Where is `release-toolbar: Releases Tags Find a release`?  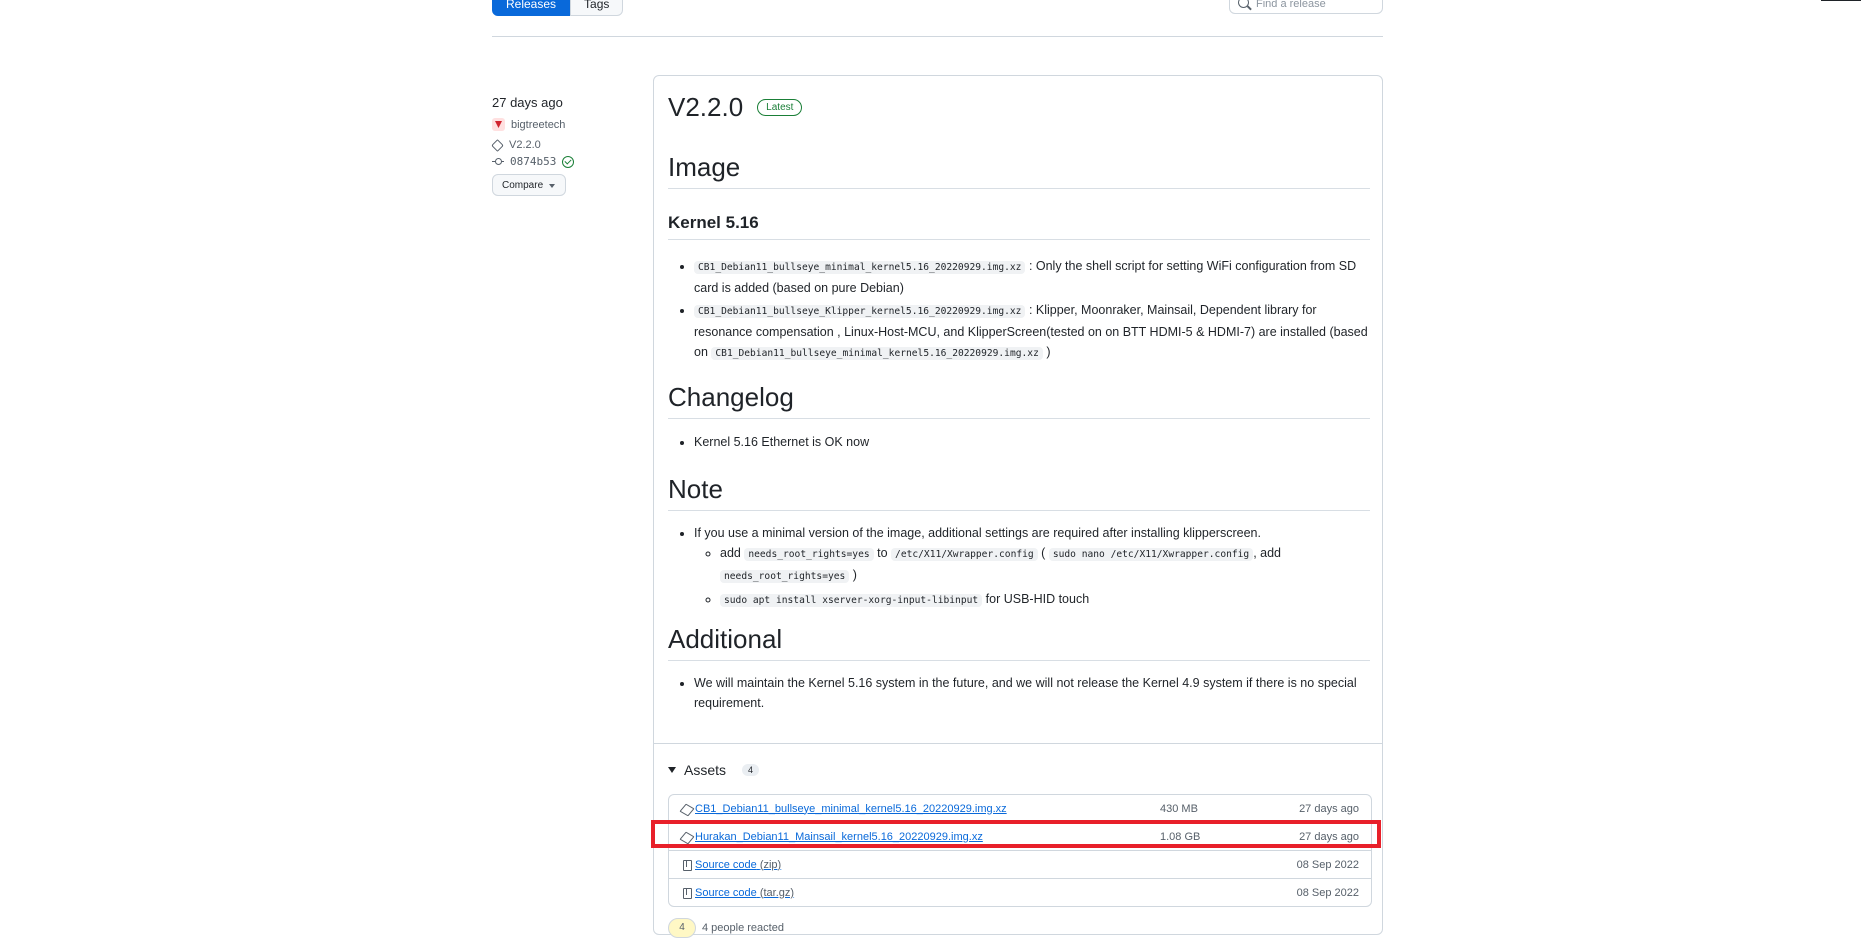
release-toolbar: Releases Tags Find a release is located at coordinates (937, 18).